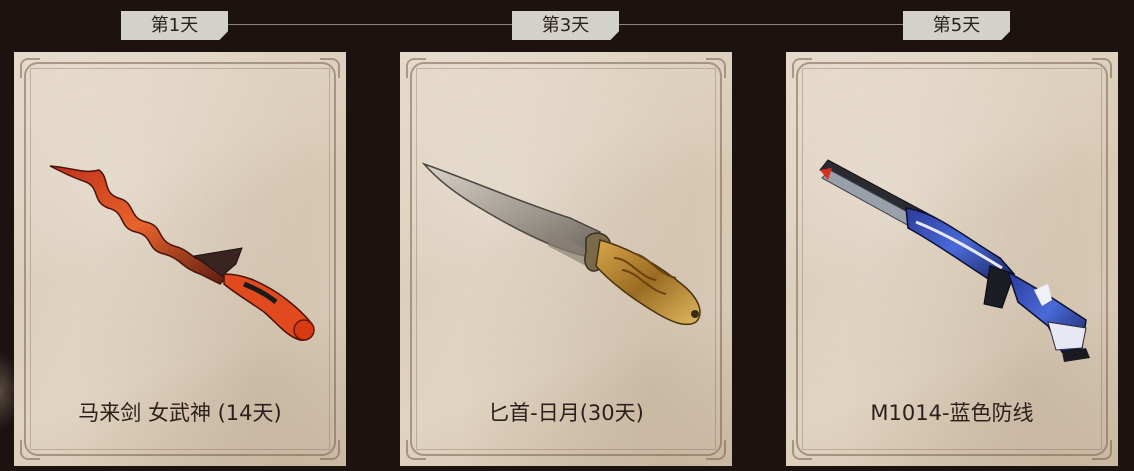 The image size is (1134, 471). I want to click on kris-sword-icon, so click(182, 253).